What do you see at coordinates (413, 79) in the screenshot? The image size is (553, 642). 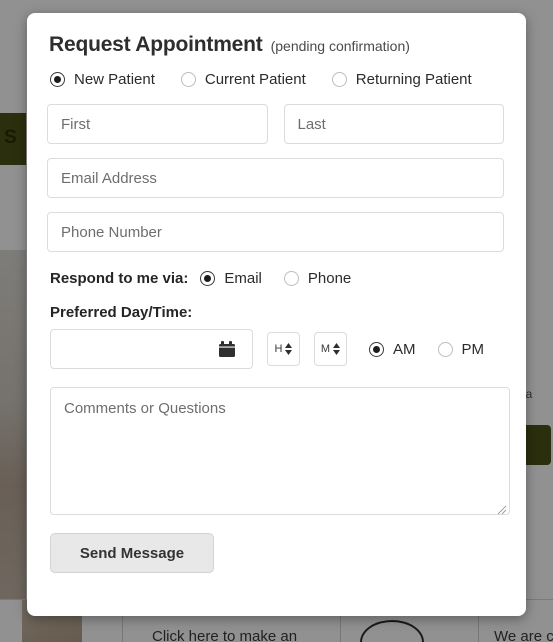 I see `radio-returning-patient-label: Returning Patient` at bounding box center [413, 79].